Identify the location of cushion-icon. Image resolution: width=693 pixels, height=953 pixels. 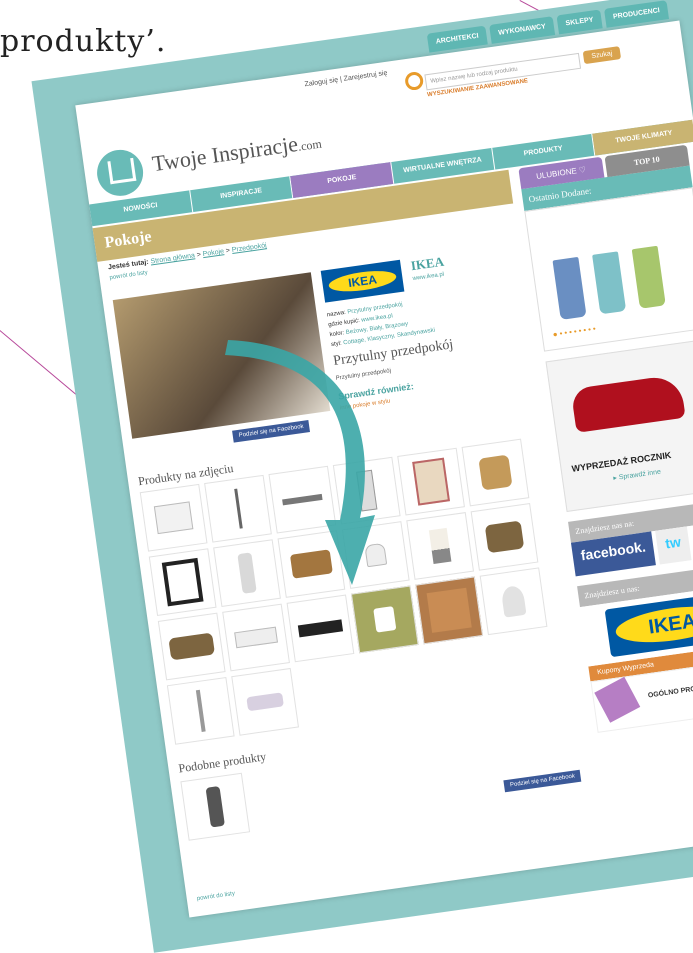
(265, 702).